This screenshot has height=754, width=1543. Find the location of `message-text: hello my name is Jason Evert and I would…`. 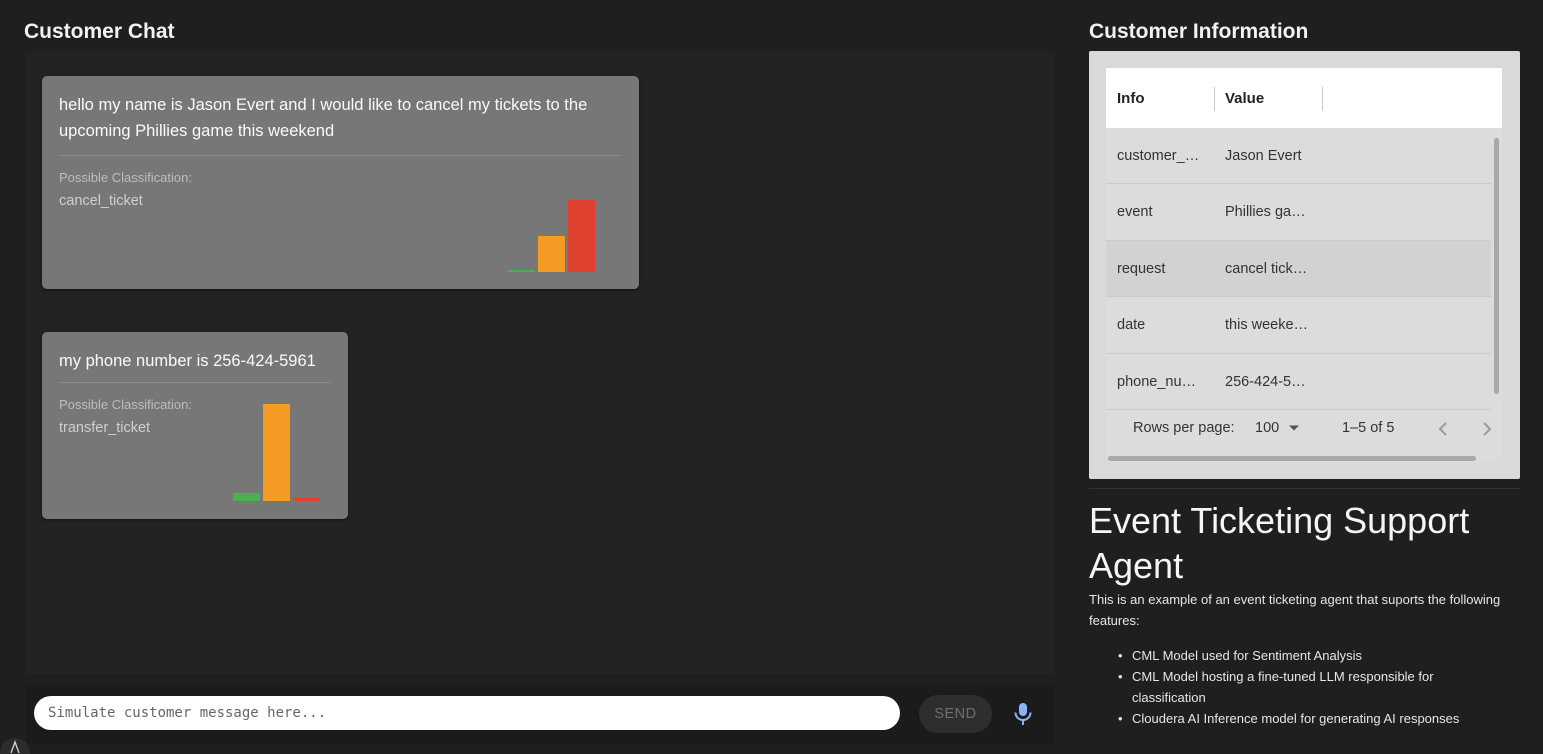

message-text: hello my name is Jason Evert and I would… is located at coordinates (323, 118).